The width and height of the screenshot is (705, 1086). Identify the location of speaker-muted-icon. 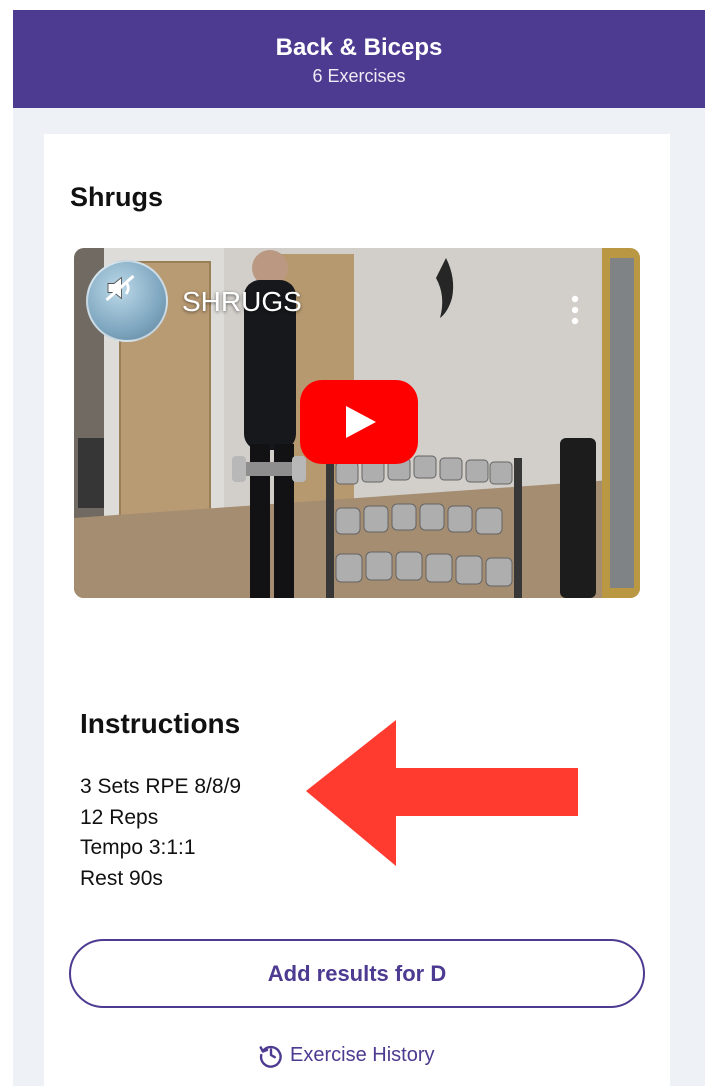
(120, 288).